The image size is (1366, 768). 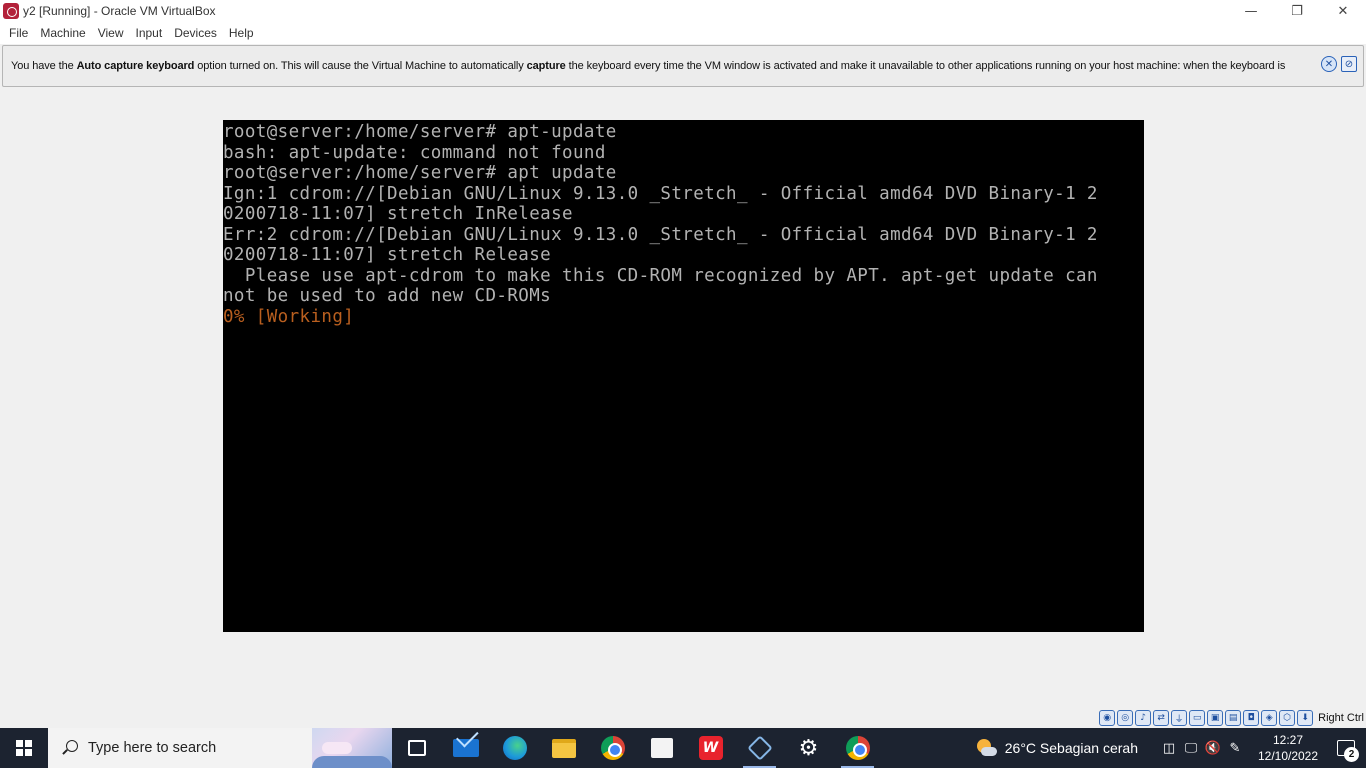 I want to click on menu-bar: File Machine View Input Devices Help, so click(x=683, y=33).